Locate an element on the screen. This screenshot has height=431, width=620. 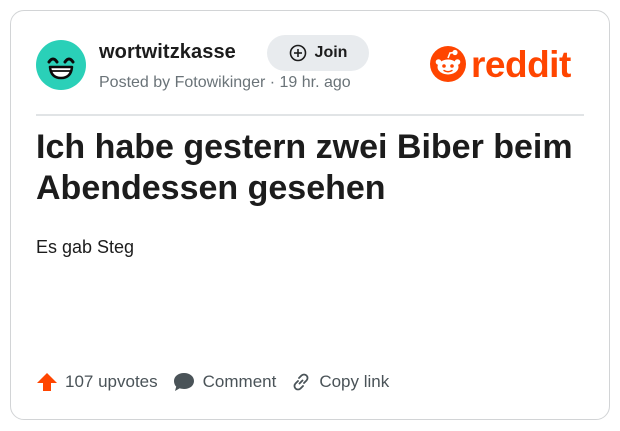
post-actions: 107 upvotes Comment Copy link is located at coordinates (212, 382).